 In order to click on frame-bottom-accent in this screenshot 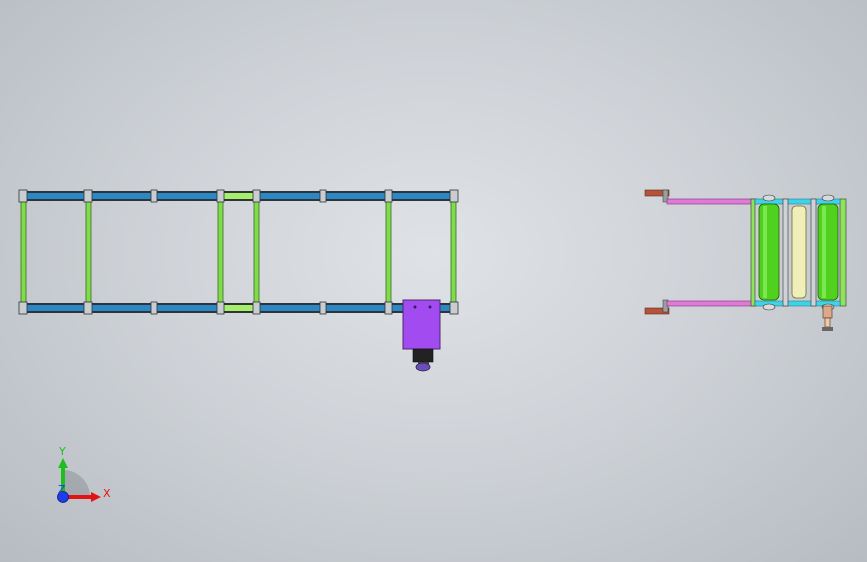, I will do `click(239, 308)`.